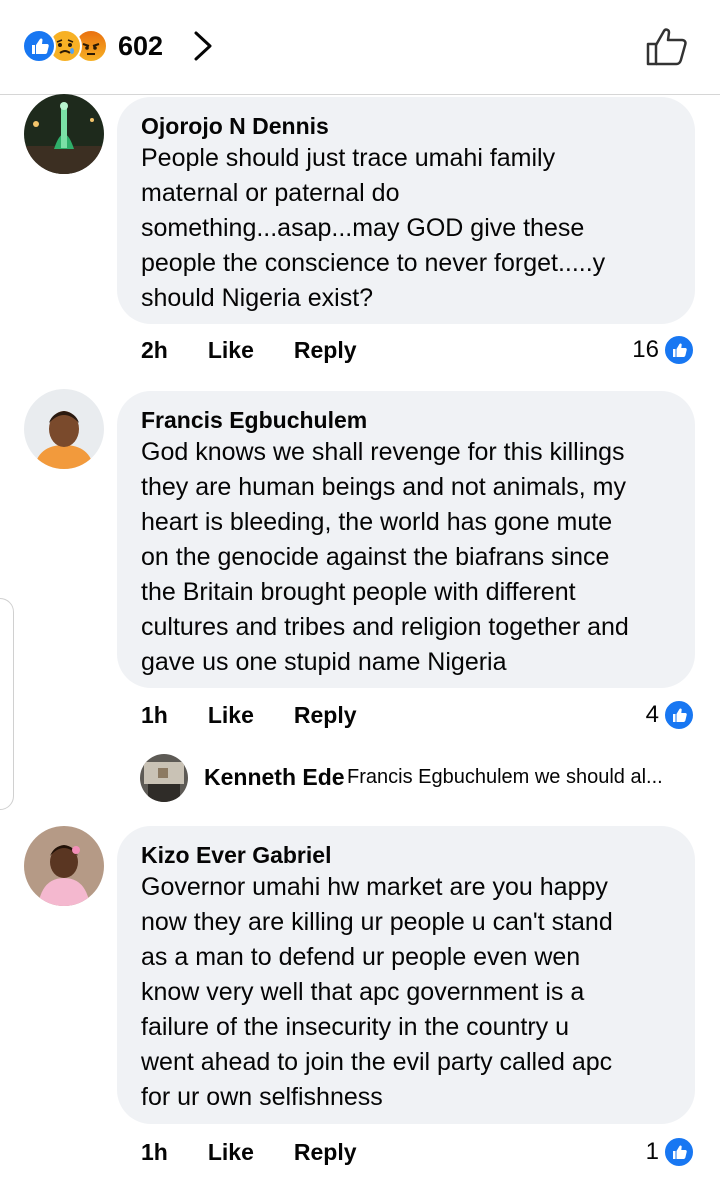 The height and width of the screenshot is (1187, 720). What do you see at coordinates (418, 715) in the screenshot?
I see `comment-actions: 1h Like Reply 4` at bounding box center [418, 715].